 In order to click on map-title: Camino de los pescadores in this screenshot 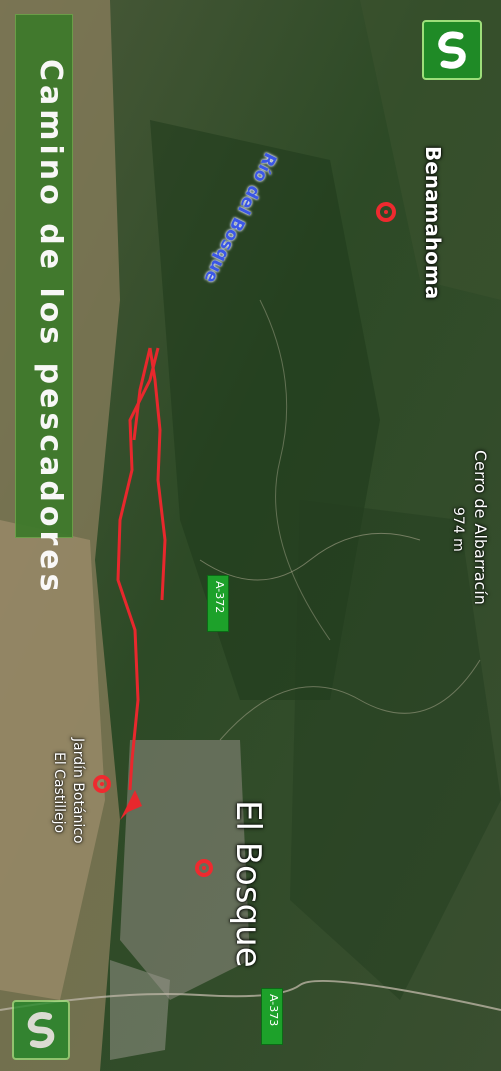, I will do `click(50, 327)`.